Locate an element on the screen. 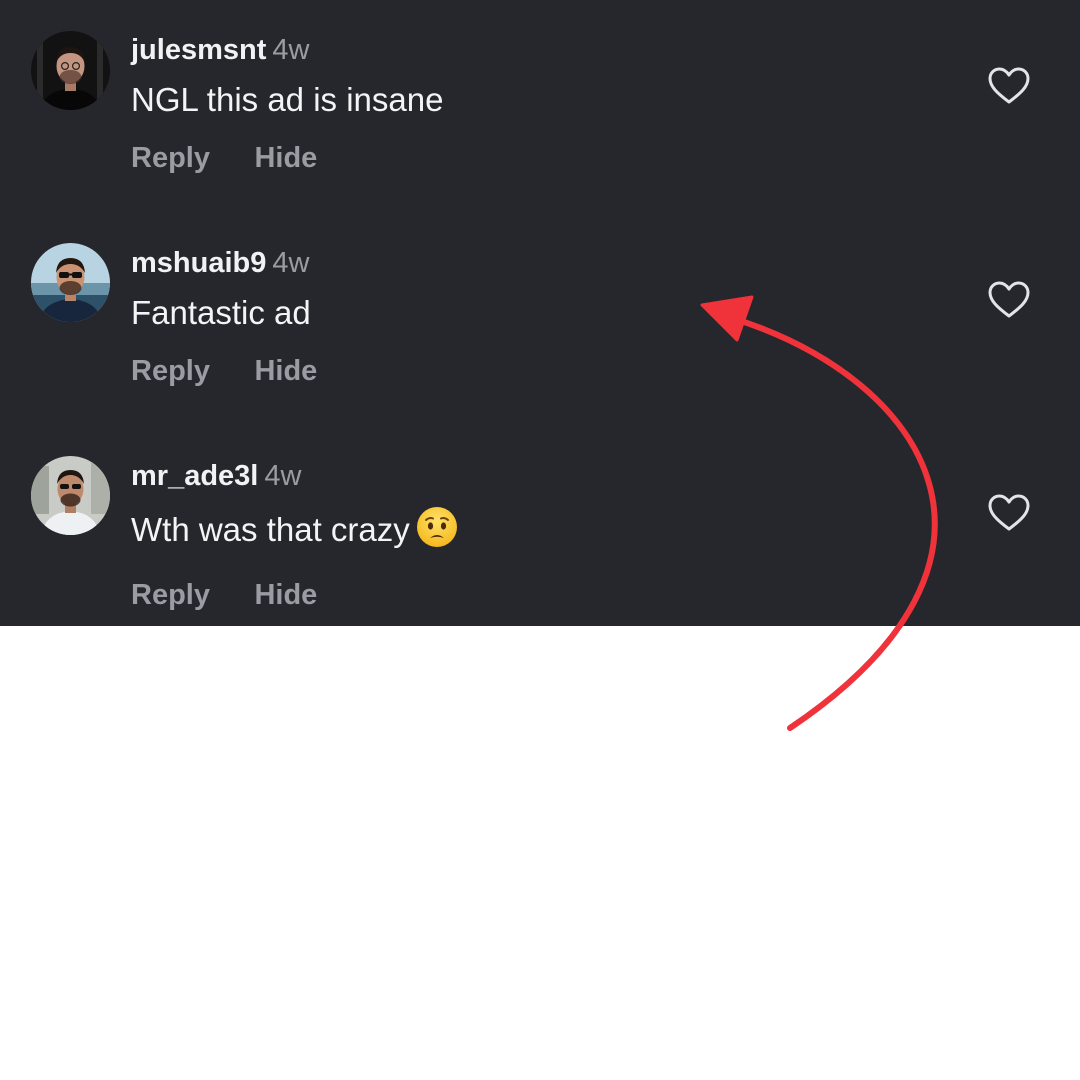 This screenshot has width=1080, height=1080. comment-meta: mshuaib9 4w is located at coordinates (224, 263).